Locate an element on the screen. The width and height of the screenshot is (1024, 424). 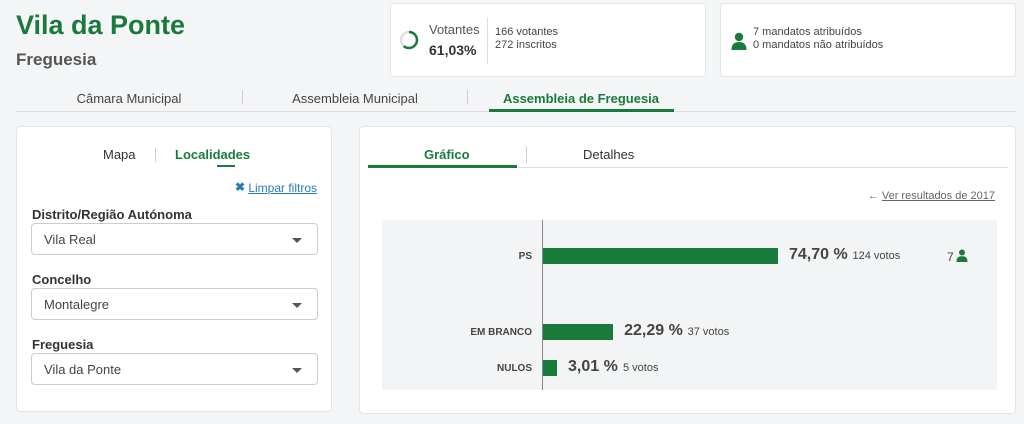
votantes-percent: 61,03% is located at coordinates (453, 50).